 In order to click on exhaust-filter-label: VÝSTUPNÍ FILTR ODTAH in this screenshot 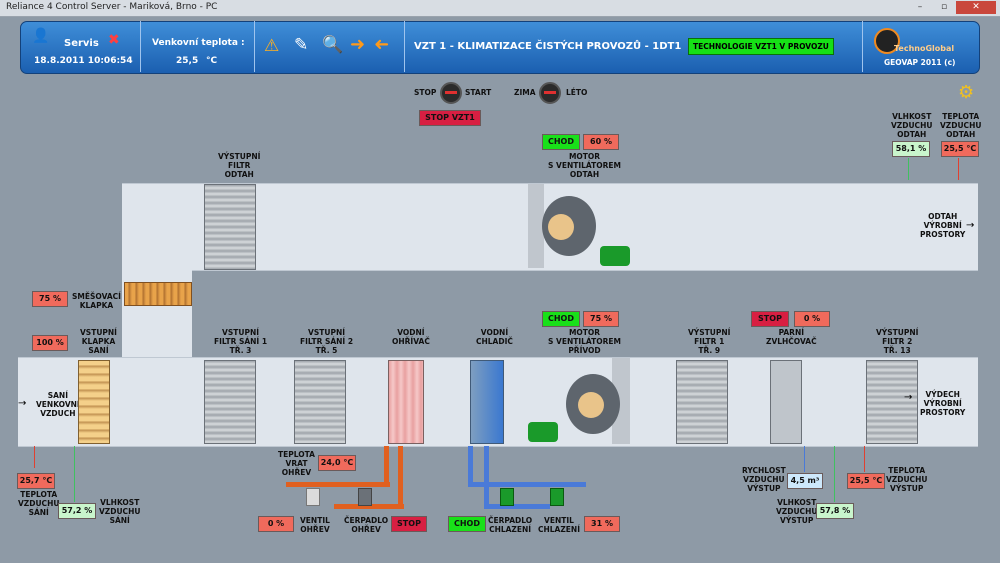, I will do `click(239, 165)`.